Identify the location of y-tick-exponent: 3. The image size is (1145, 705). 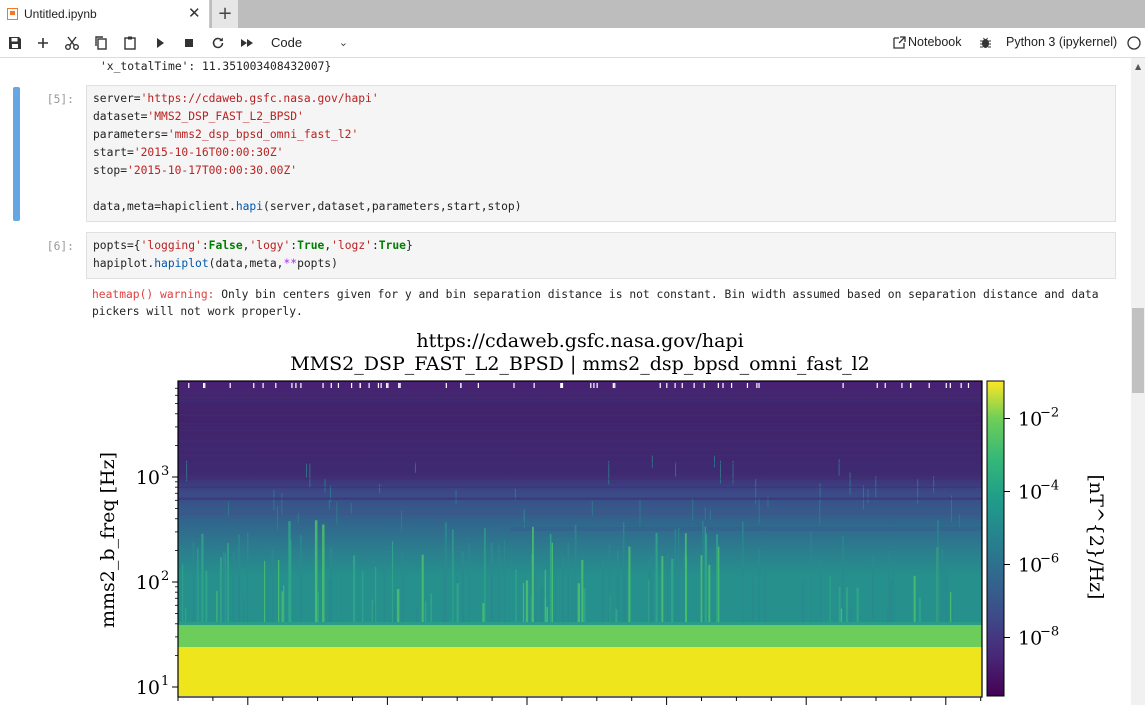
(165, 471).